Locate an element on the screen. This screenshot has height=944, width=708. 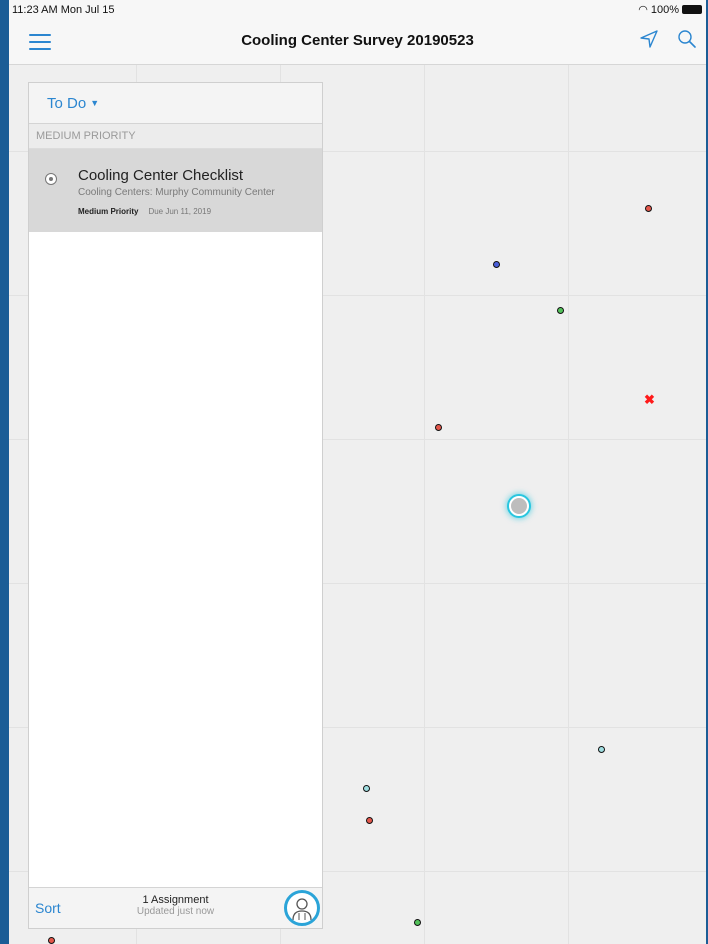
filter-dropdown: To Do ▼ is located at coordinates (73, 103).